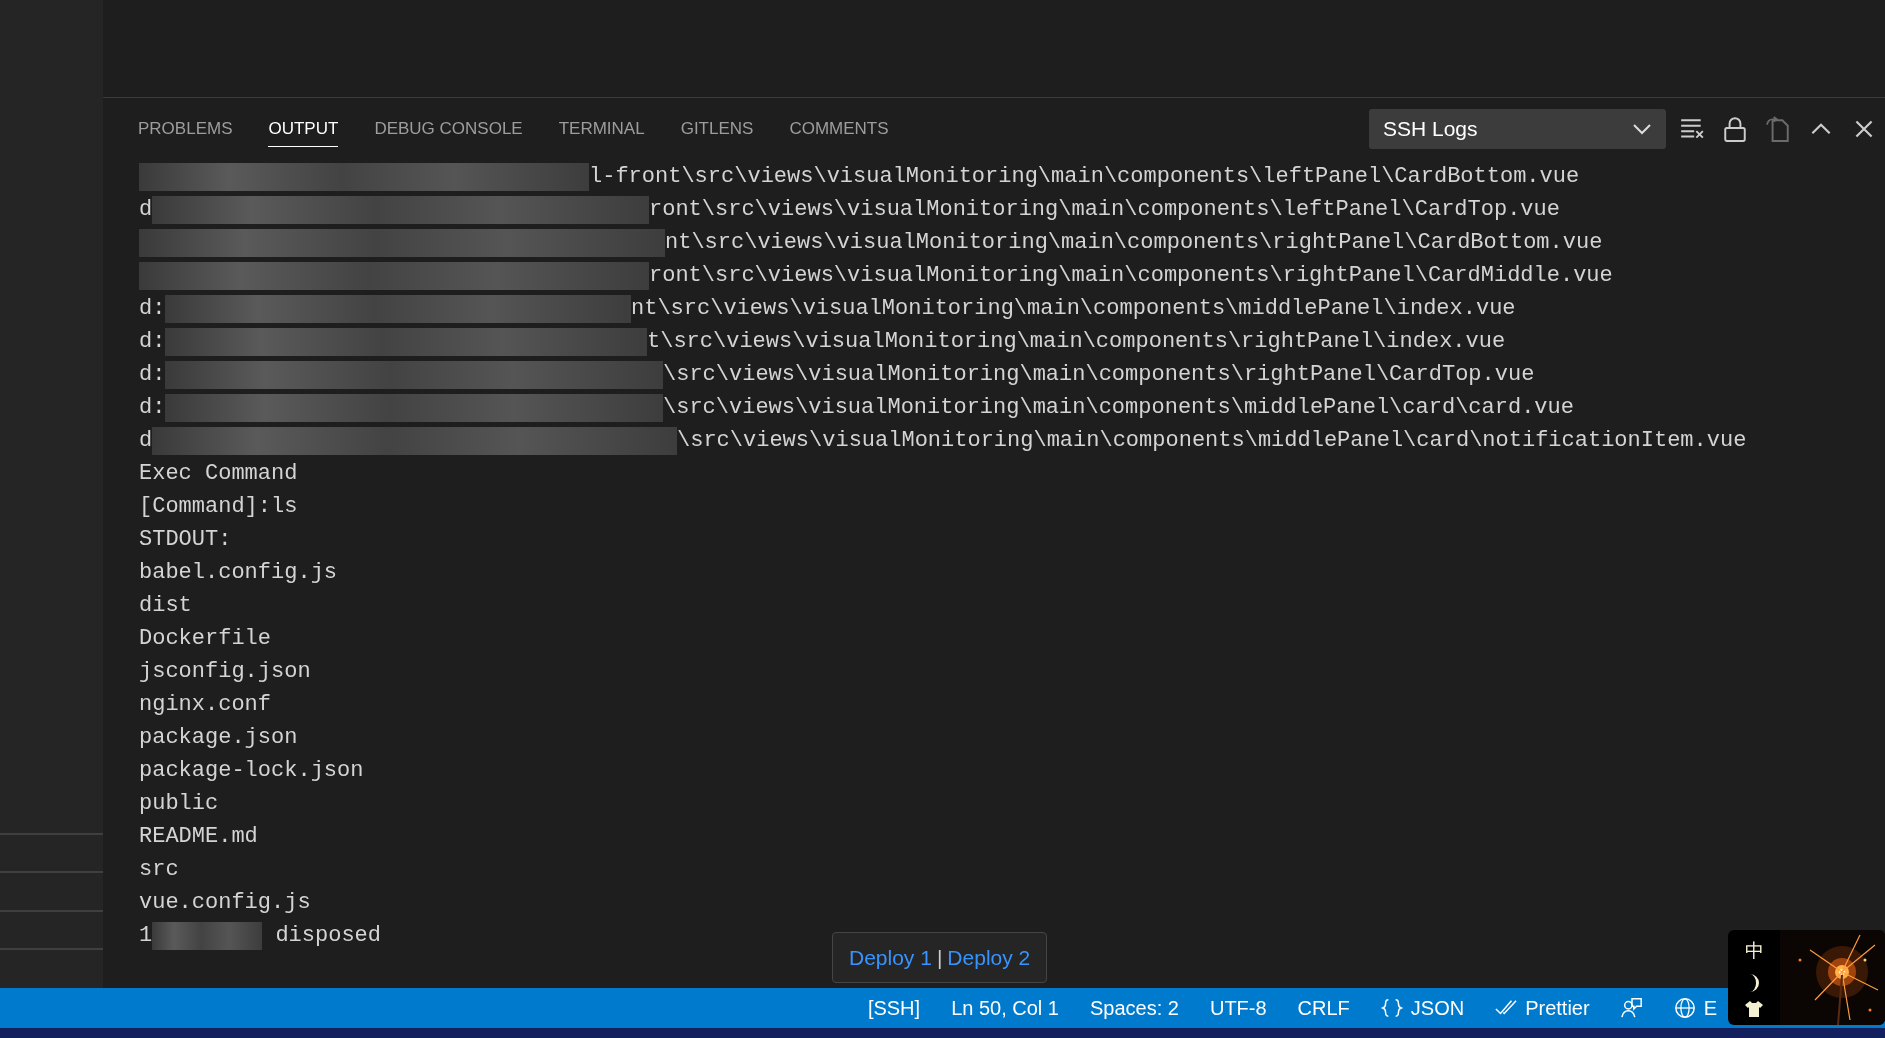 Image resolution: width=1885 pixels, height=1038 pixels. Describe the element at coordinates (218, 507) in the screenshot. I see `output-text: [Command]:ls` at that location.